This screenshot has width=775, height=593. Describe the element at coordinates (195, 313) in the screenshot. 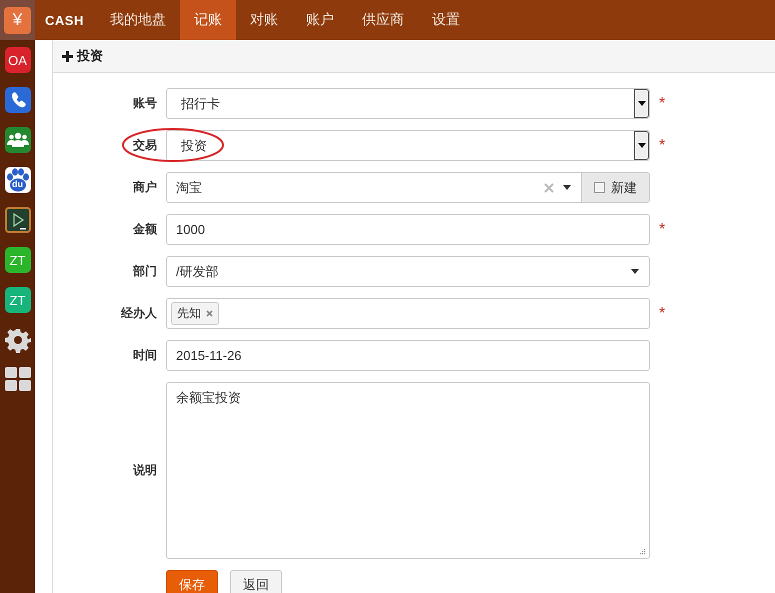

I see `tag: 先知` at that location.